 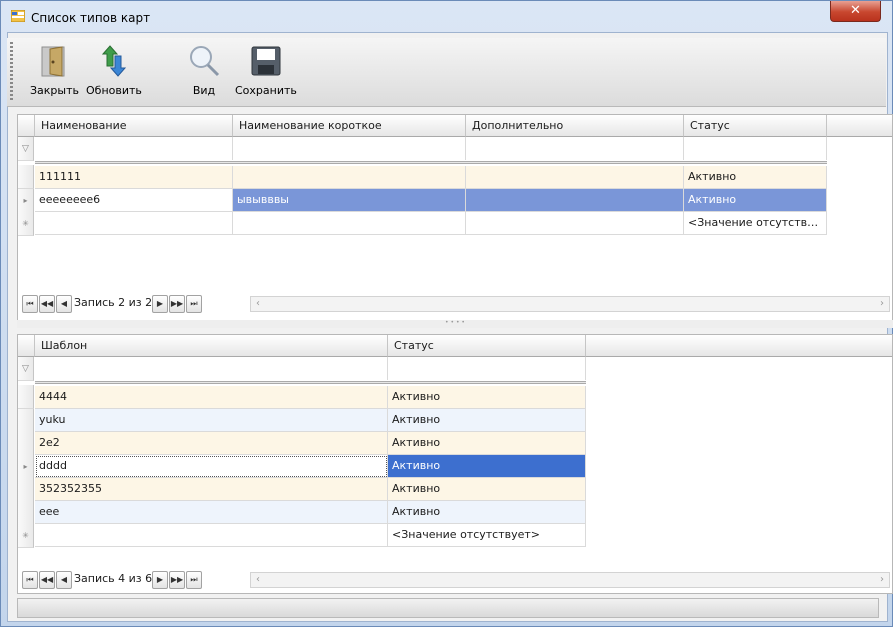 What do you see at coordinates (134, 200) in the screenshot?
I see `table-row: eeeeeeee6` at bounding box center [134, 200].